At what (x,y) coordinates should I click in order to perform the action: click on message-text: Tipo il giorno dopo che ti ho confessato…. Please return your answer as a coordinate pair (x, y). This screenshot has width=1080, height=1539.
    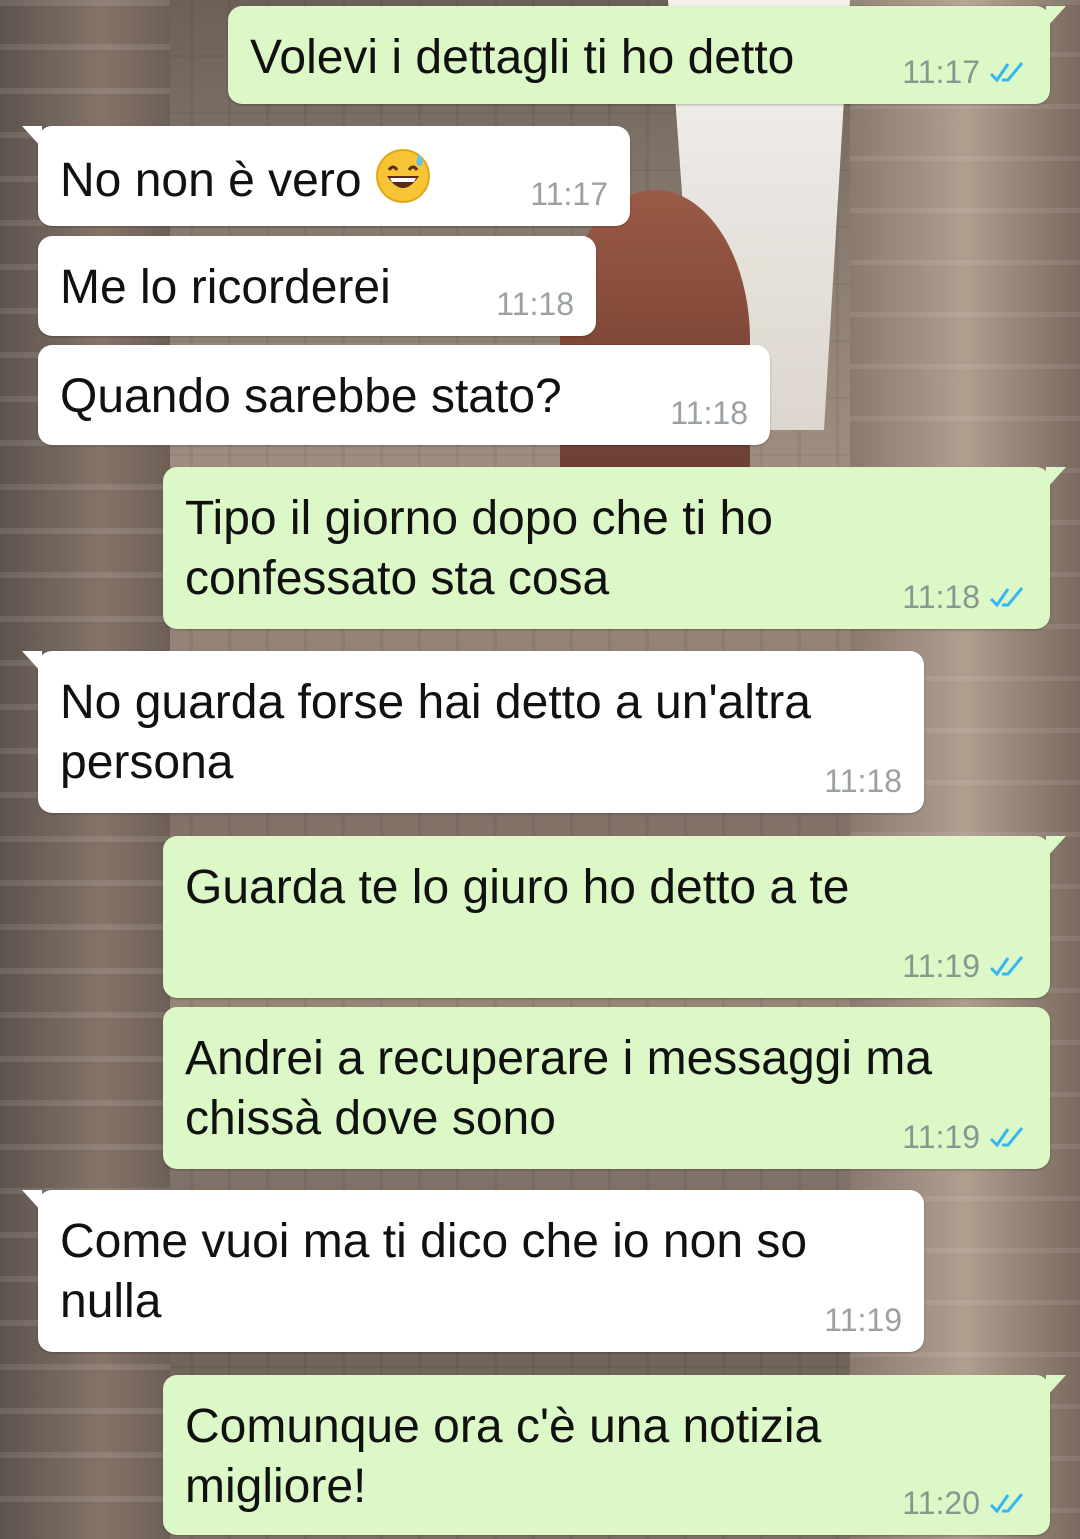
    Looking at the image, I should click on (479, 548).